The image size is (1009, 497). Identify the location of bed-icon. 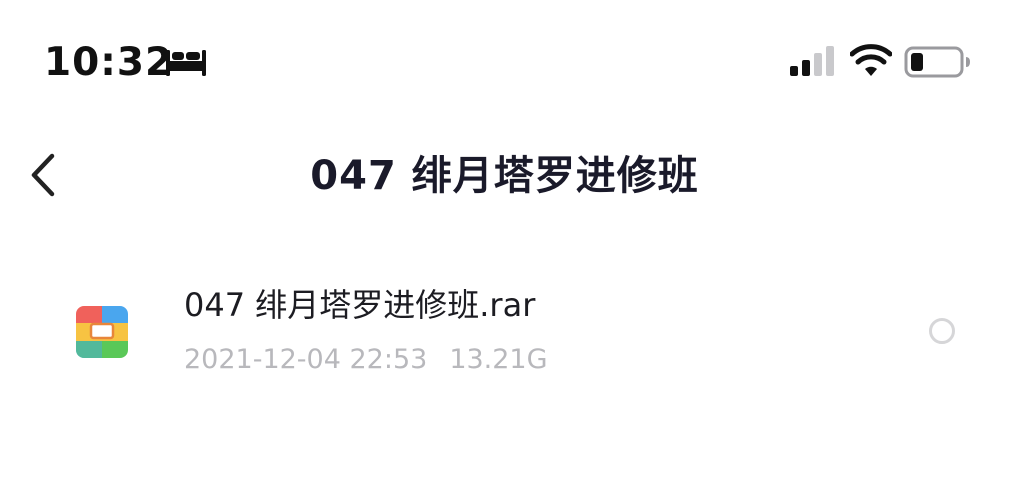
(186, 63).